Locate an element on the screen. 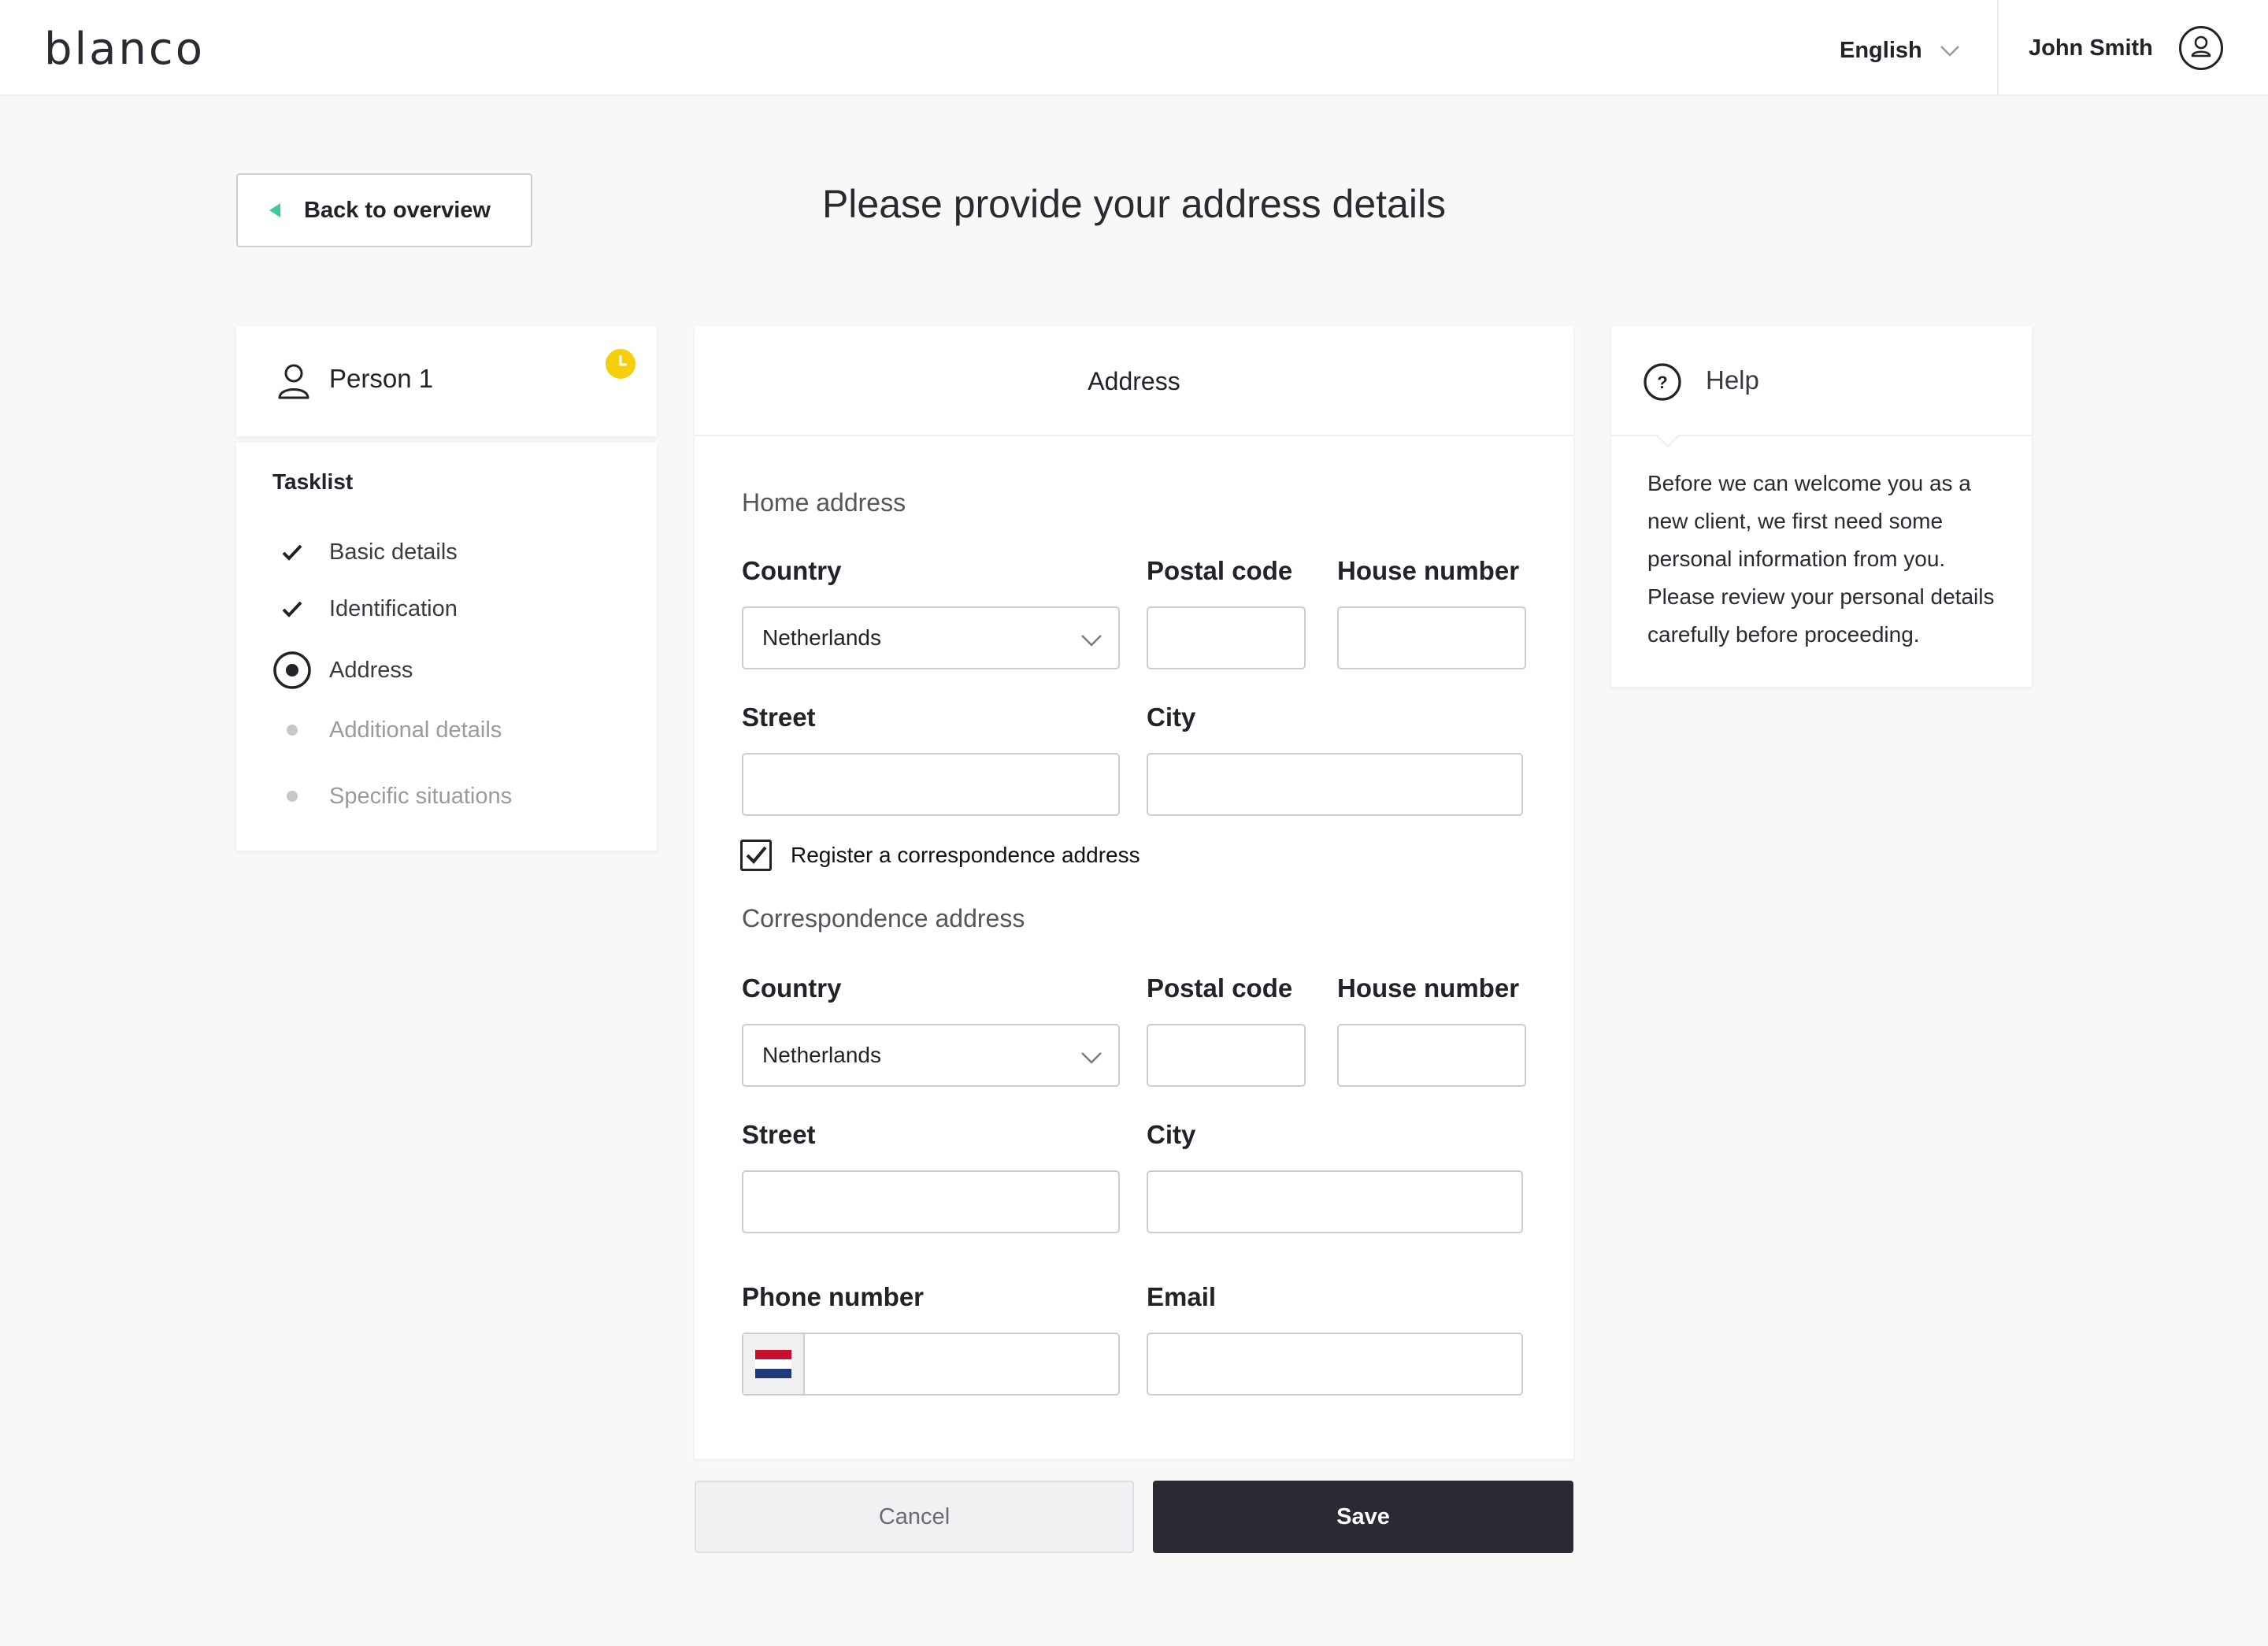  header-divider is located at coordinates (1998, 48).